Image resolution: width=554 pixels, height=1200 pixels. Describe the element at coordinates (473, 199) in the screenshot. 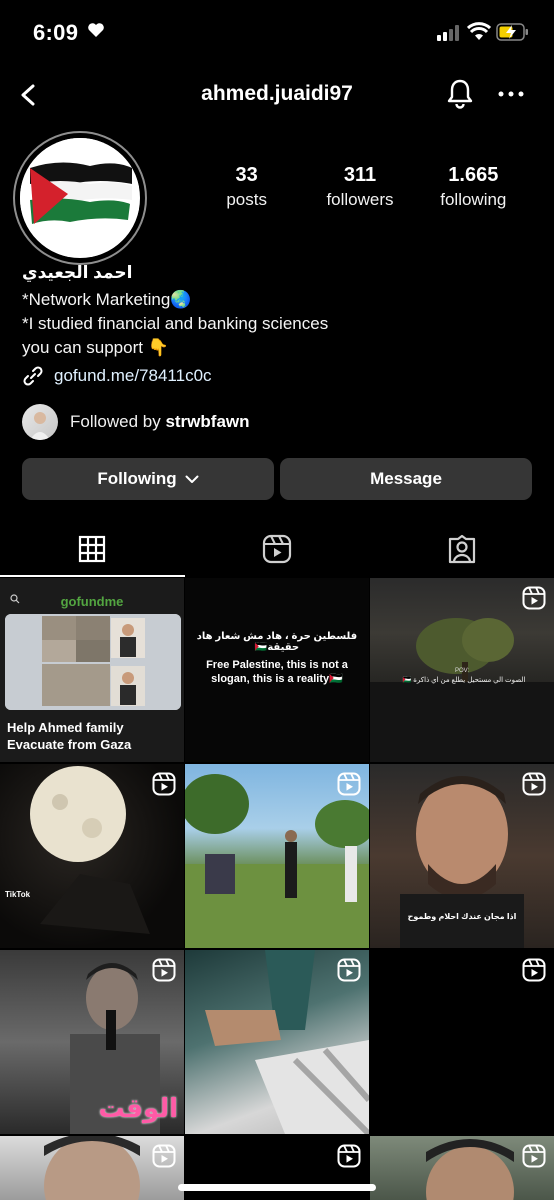

I see `following-label: following` at that location.